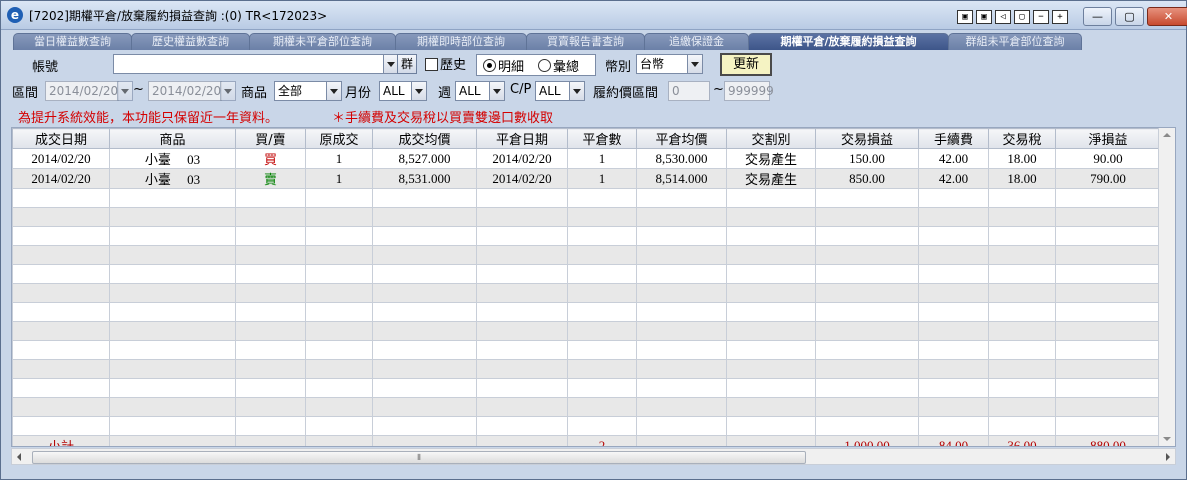 The height and width of the screenshot is (480, 1187). I want to click on maximize-button: ▢, so click(1129, 16).